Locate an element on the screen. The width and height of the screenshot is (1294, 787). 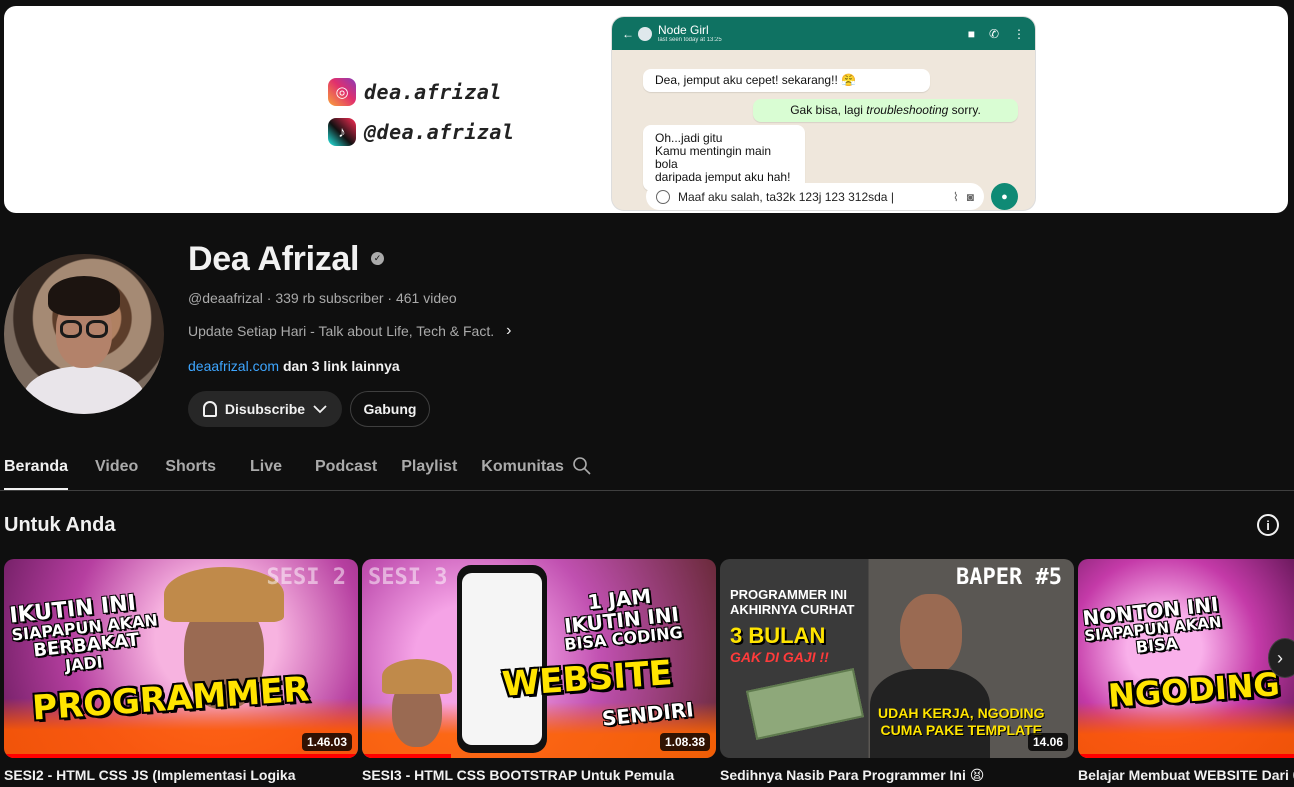
carousel-next-button: › is located at coordinates (1281, 658).